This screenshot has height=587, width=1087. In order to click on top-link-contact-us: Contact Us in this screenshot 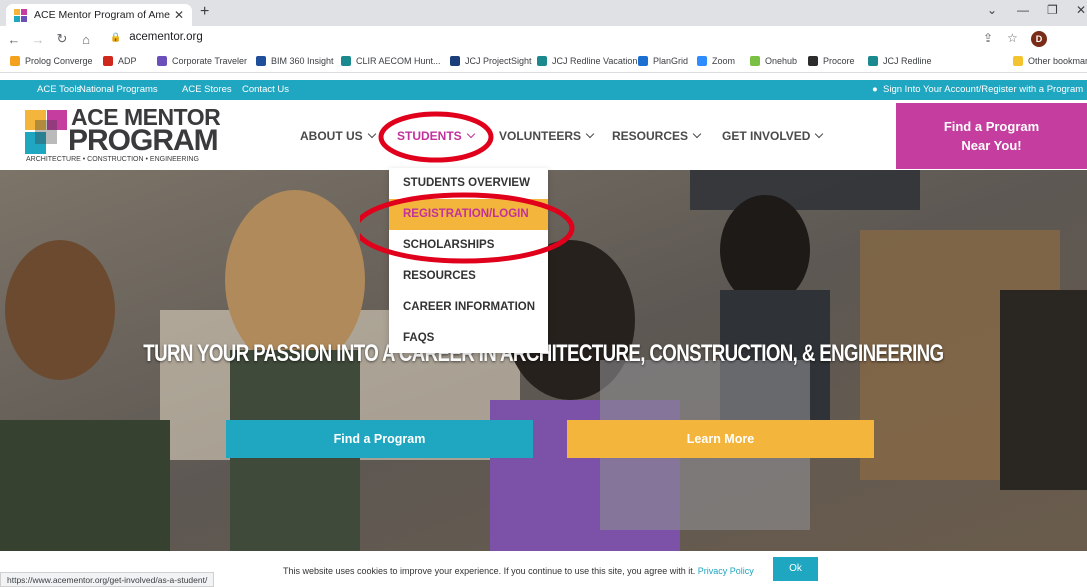, I will do `click(265, 89)`.